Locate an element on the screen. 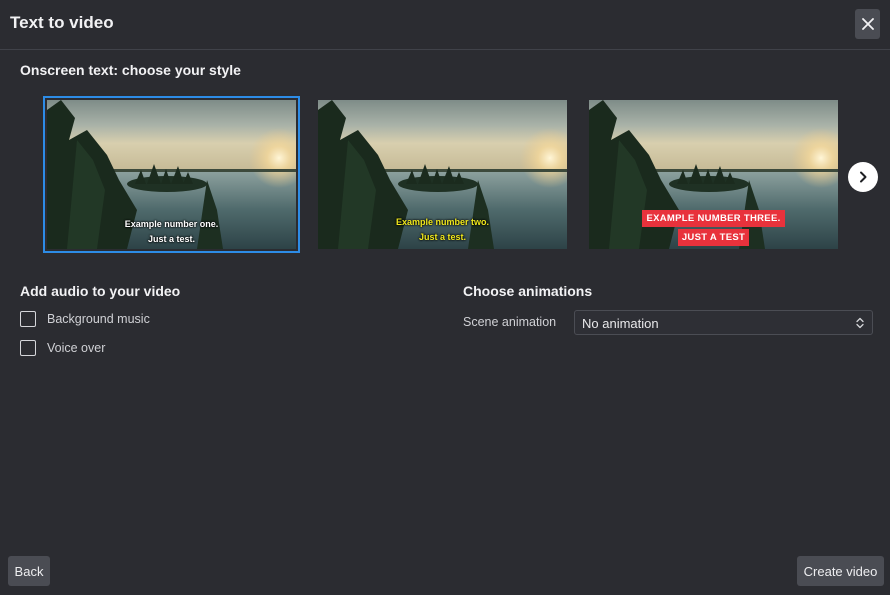 This screenshot has height=595, width=890. next-styles-button is located at coordinates (863, 177).